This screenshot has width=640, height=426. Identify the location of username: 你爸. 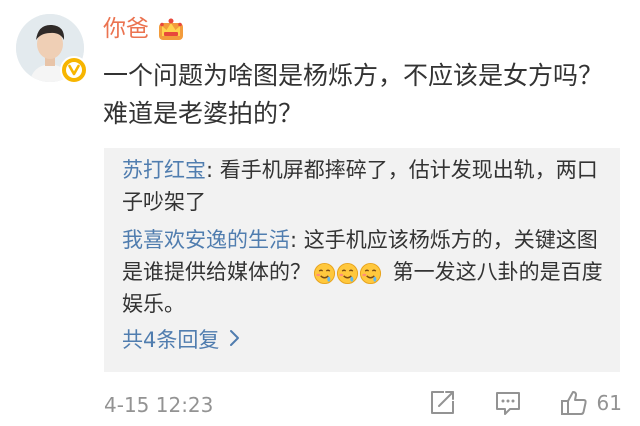
(126, 29).